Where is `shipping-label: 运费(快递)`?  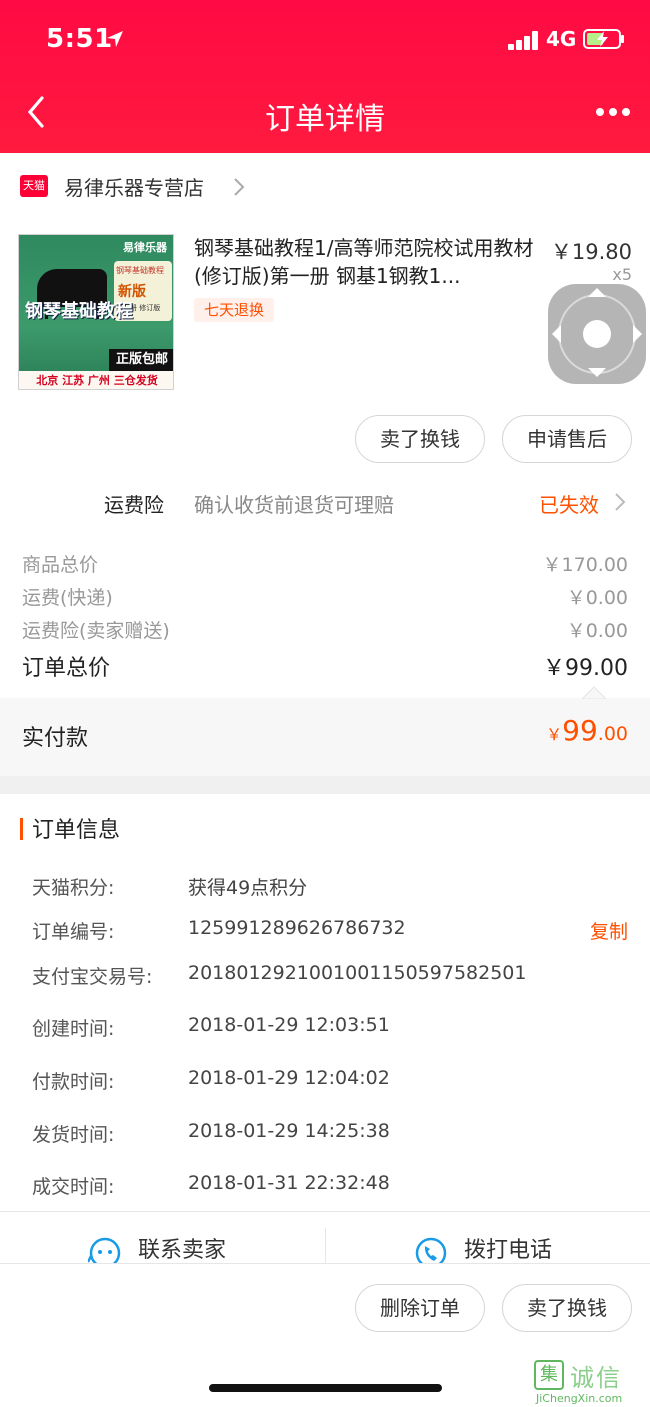
shipping-label: 运费(快递) is located at coordinates (67, 598).